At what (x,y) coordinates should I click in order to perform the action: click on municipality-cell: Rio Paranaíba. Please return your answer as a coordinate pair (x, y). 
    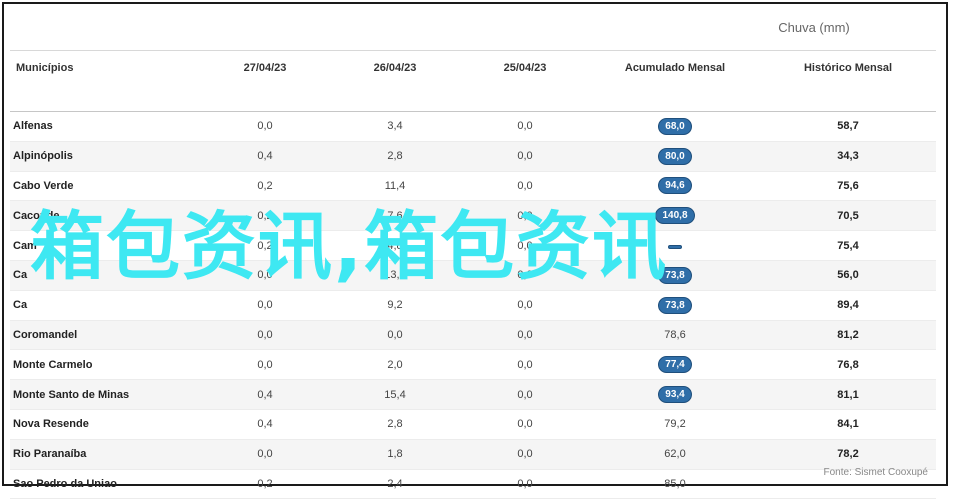
    Looking at the image, I should click on (105, 454).